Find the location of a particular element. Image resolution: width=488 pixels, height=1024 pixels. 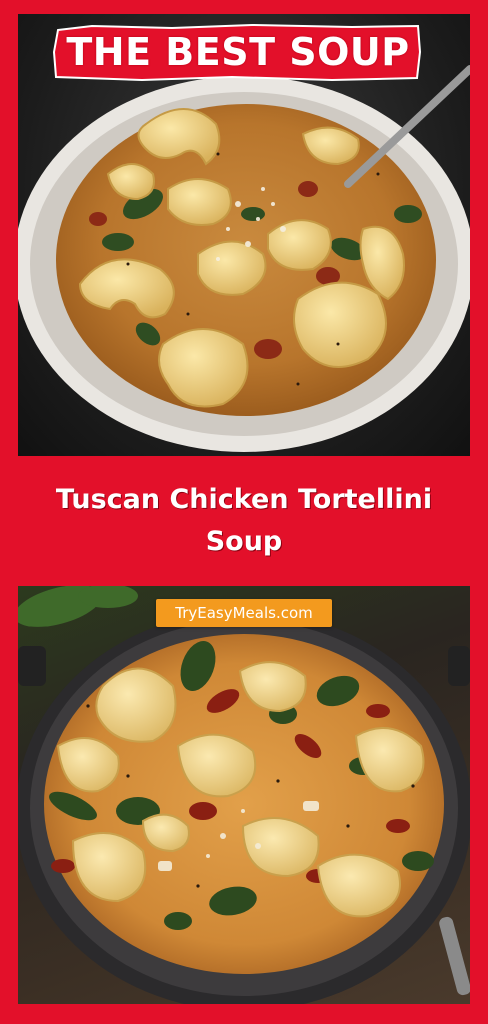

badge-text: THE BEST SOUP is located at coordinates (238, 52).